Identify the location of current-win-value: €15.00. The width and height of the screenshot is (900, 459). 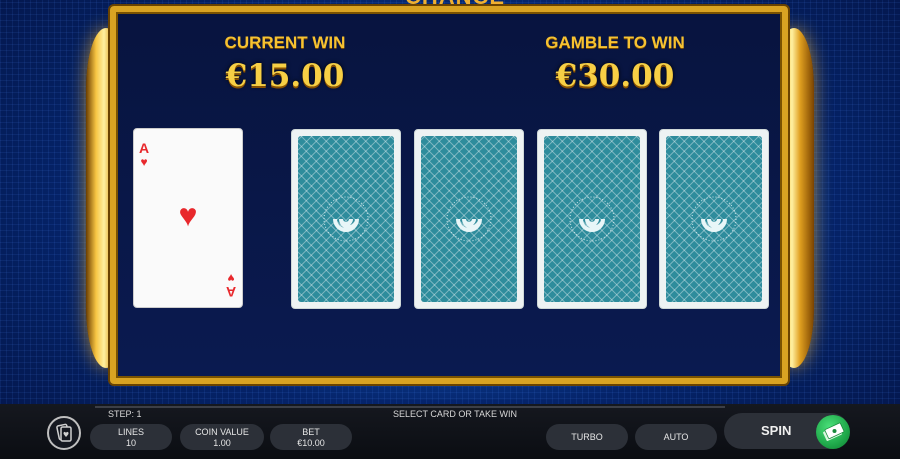
(285, 76).